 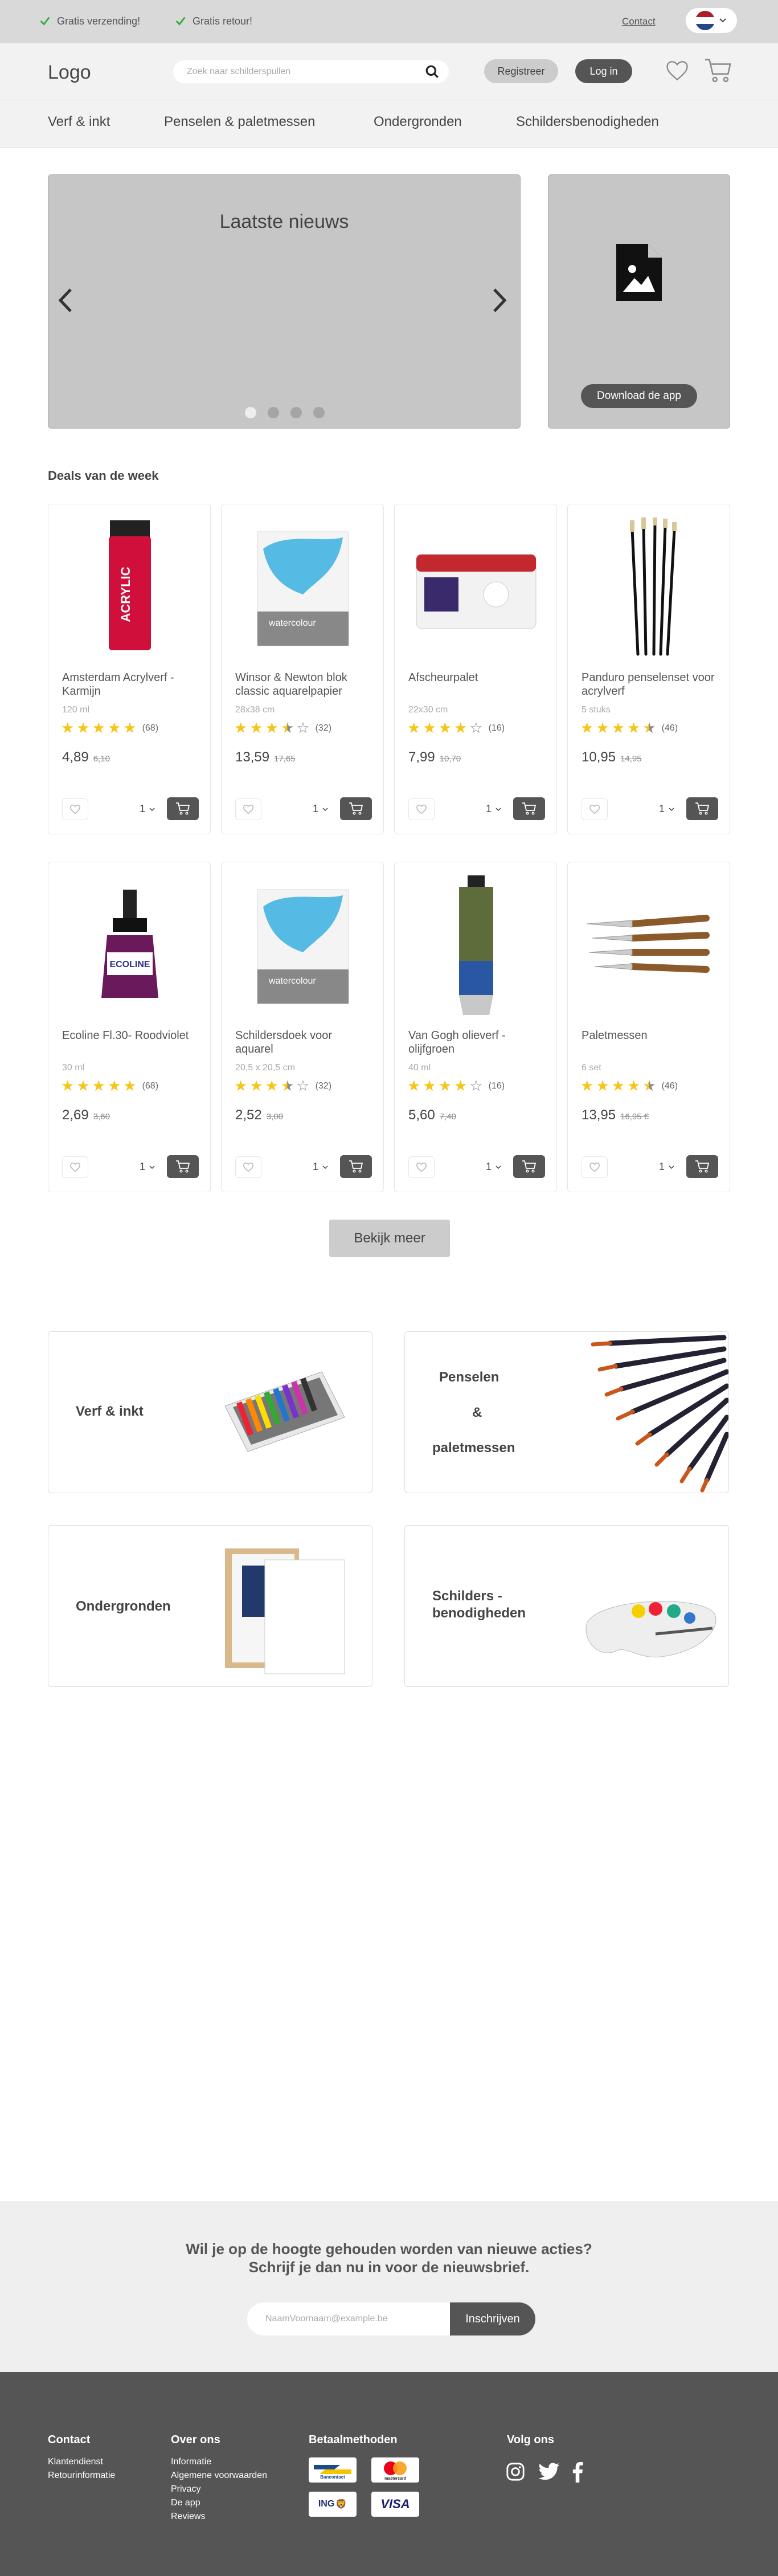 What do you see at coordinates (629, 1086) in the screenshot?
I see `product-rating: ★ ★ ★ ★ ★ (46)` at bounding box center [629, 1086].